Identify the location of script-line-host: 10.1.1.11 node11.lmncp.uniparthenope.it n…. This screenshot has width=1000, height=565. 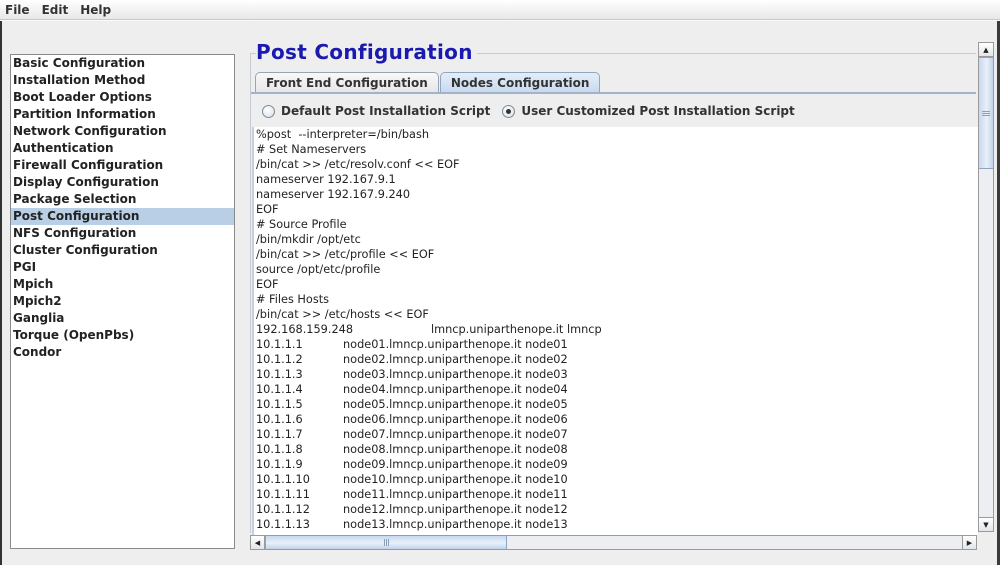
(616, 494).